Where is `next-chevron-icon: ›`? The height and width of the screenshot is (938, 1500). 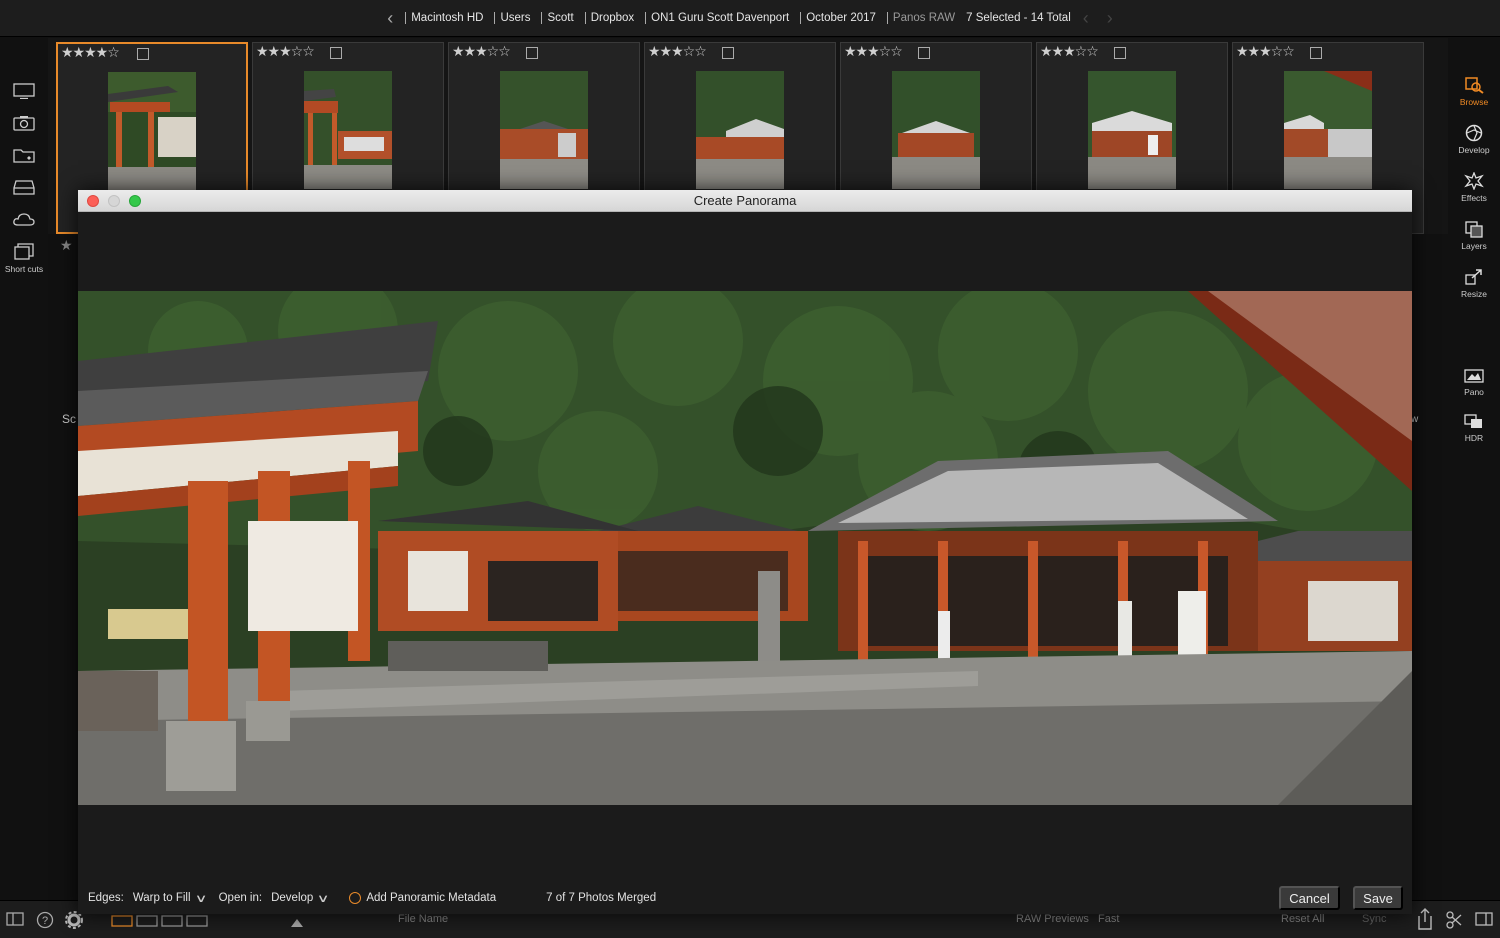 next-chevron-icon: › is located at coordinates (1110, 18).